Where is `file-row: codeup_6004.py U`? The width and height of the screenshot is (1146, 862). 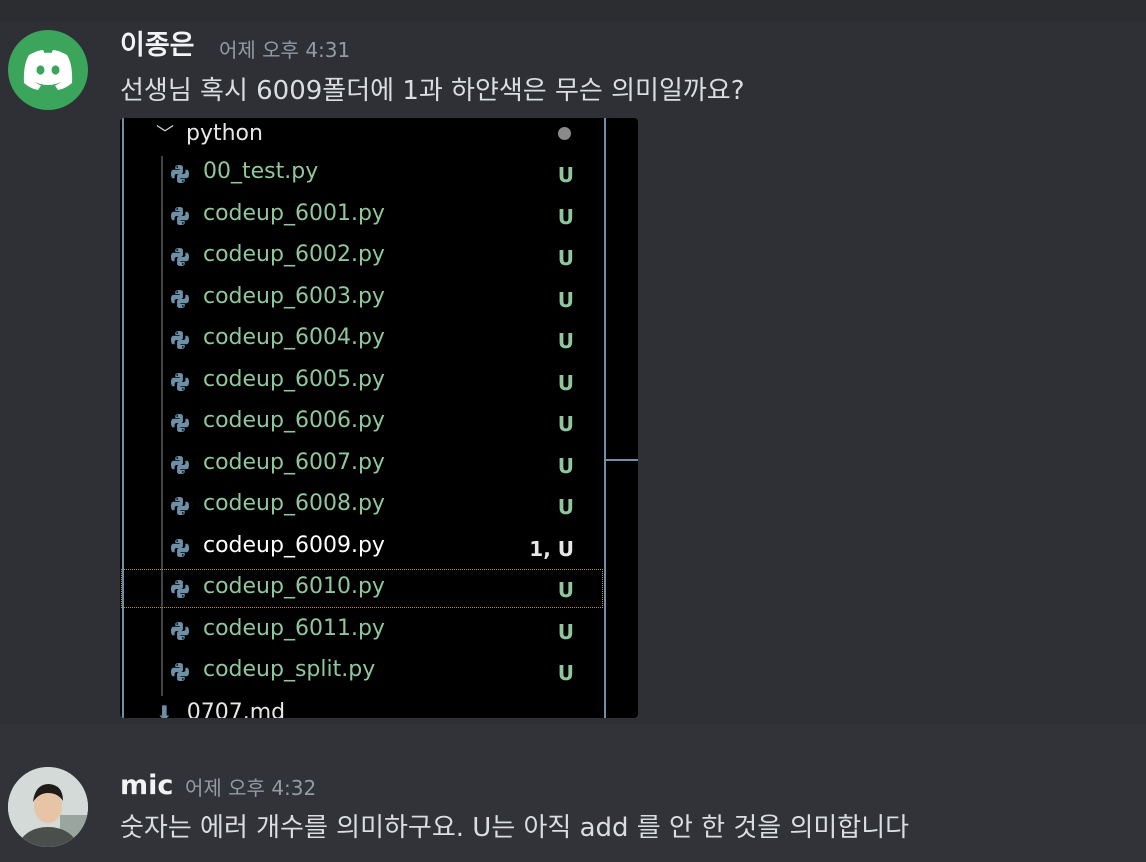
file-row: codeup_6004.py U is located at coordinates (362, 339).